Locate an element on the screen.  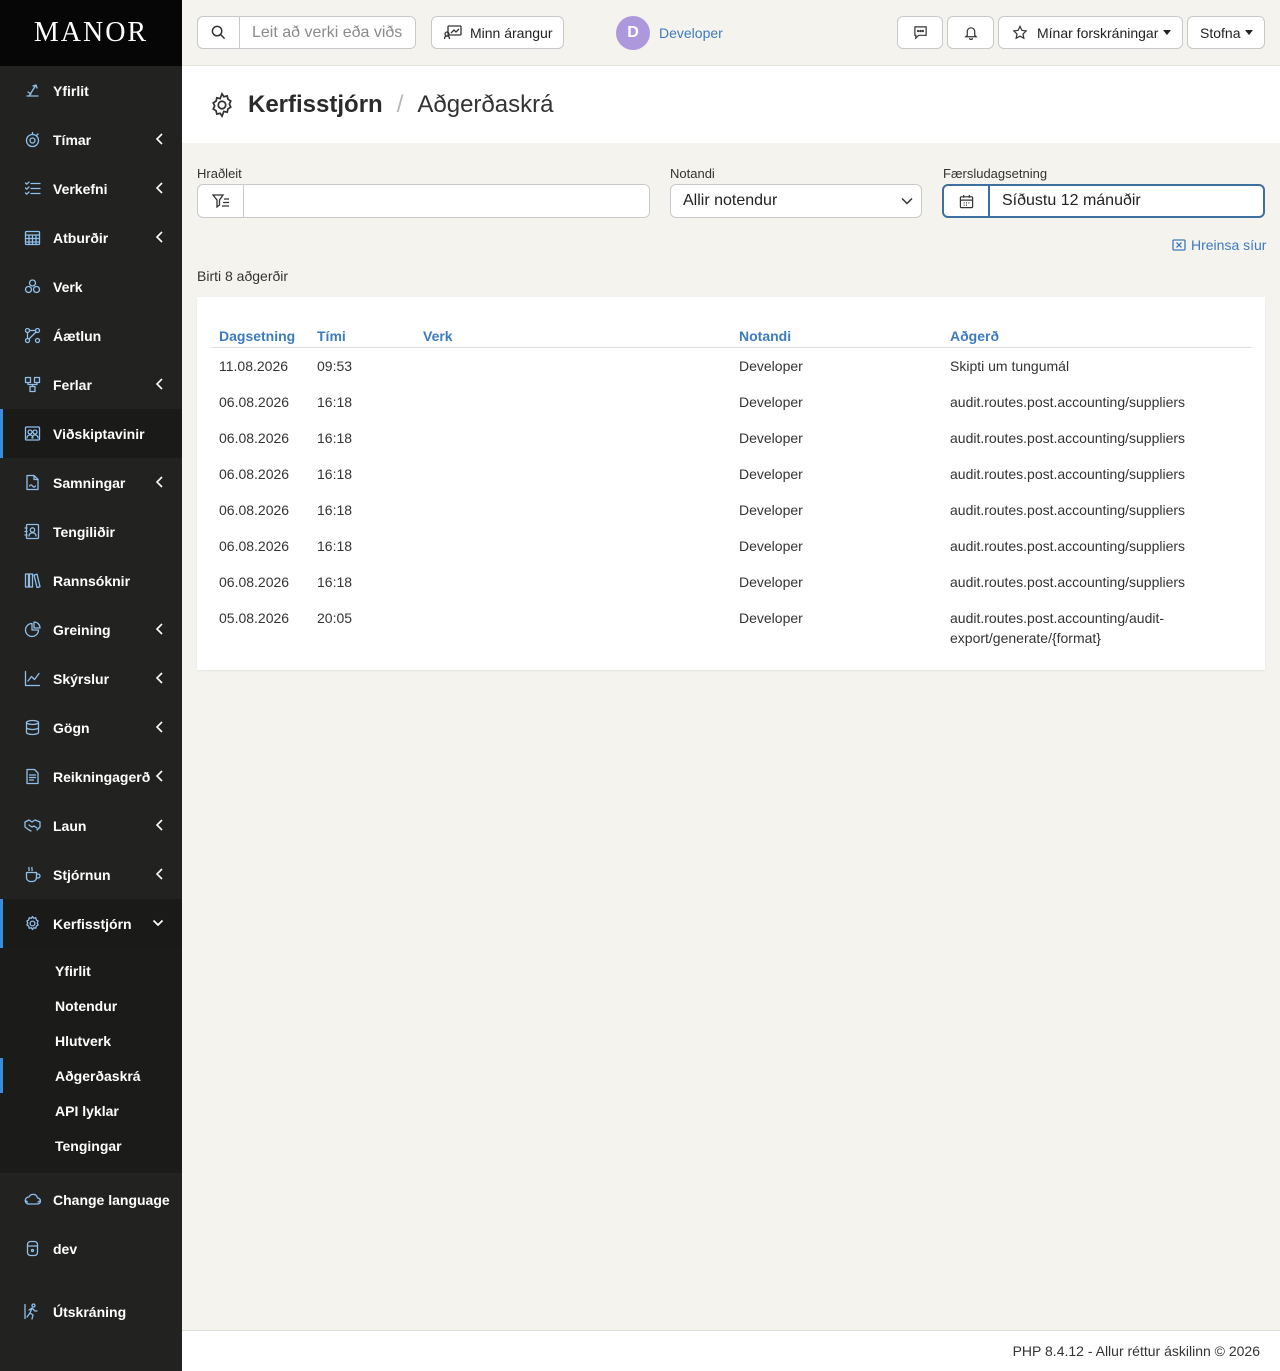
tasks-list-icon is located at coordinates (32, 188).